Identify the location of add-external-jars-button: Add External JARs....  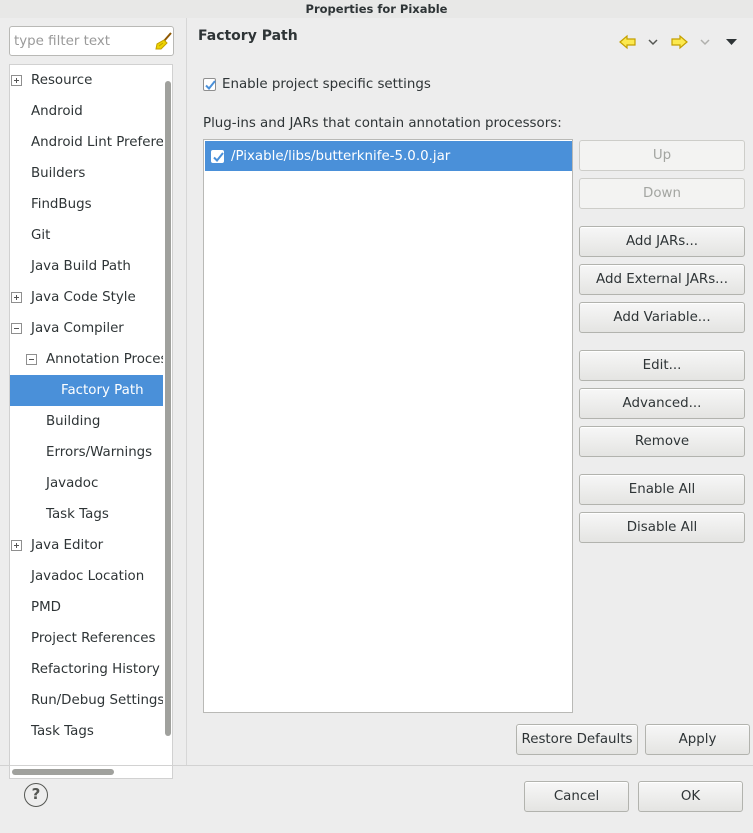
(662, 279).